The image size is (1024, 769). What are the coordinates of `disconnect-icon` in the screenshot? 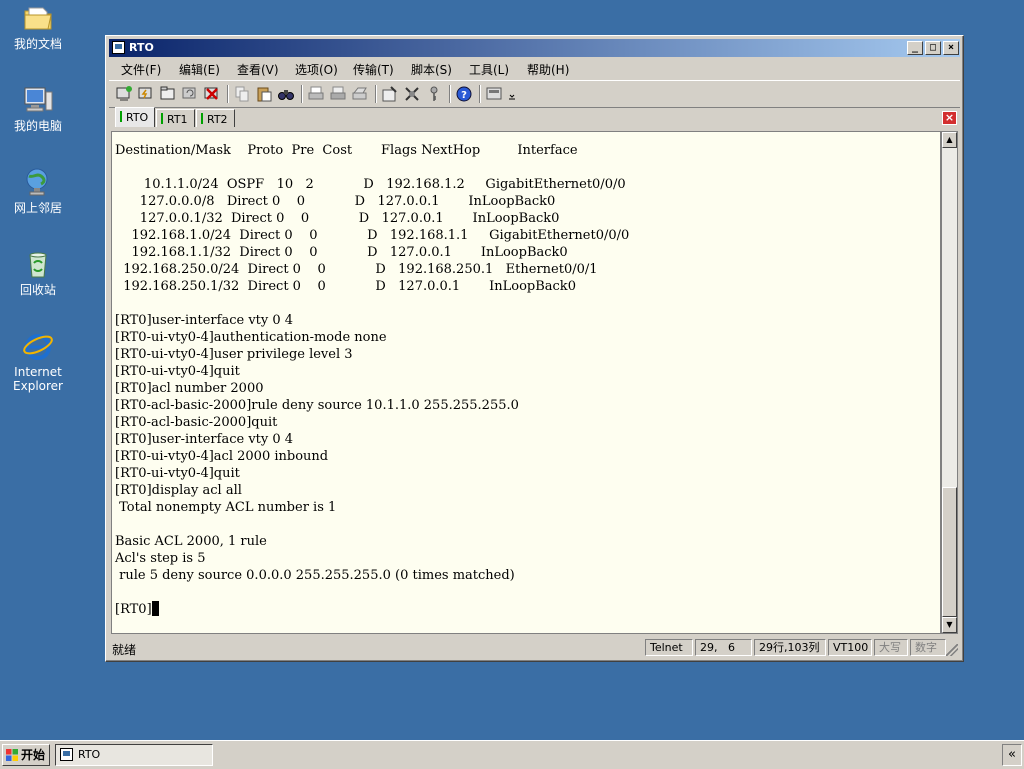 It's located at (212, 94).